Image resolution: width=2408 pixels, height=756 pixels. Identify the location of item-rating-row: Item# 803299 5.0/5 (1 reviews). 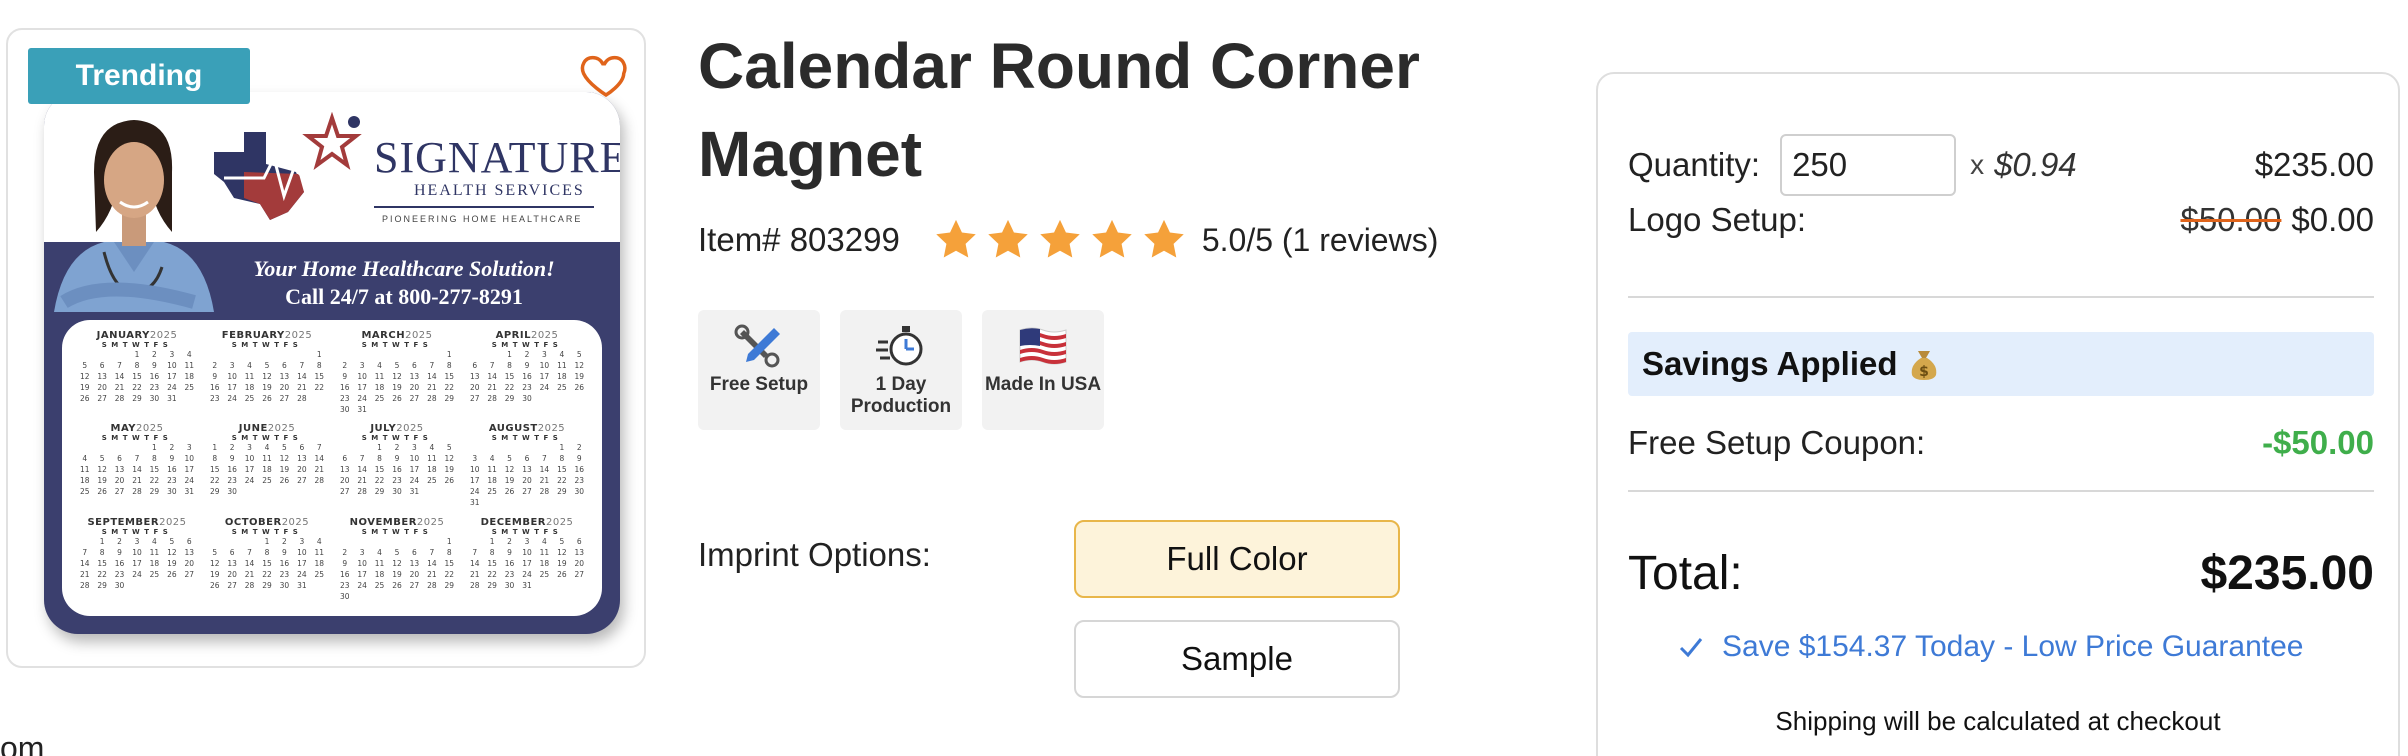
(1068, 240).